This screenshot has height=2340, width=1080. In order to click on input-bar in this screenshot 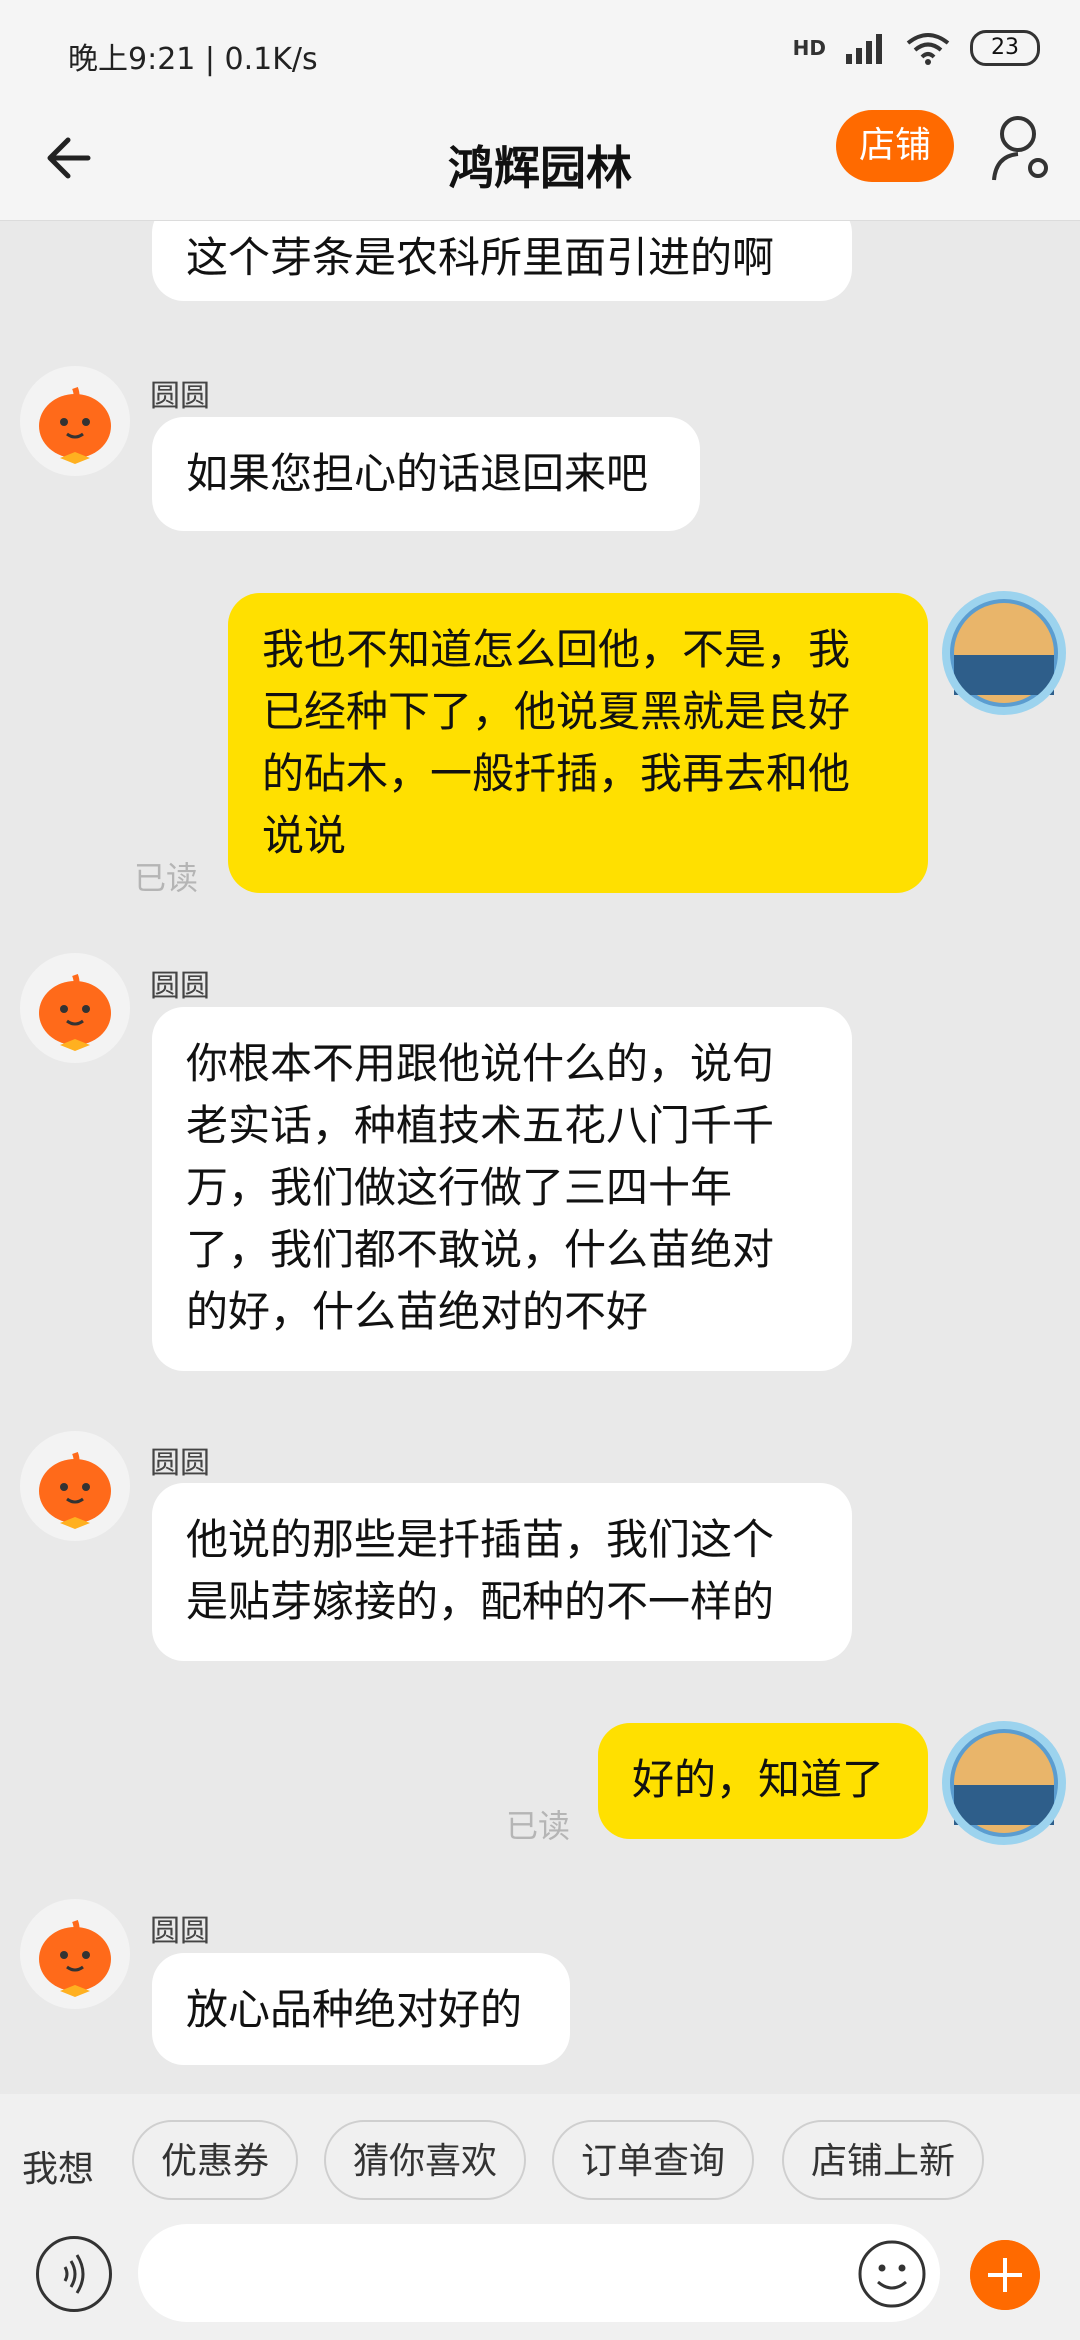, I will do `click(540, 2282)`.